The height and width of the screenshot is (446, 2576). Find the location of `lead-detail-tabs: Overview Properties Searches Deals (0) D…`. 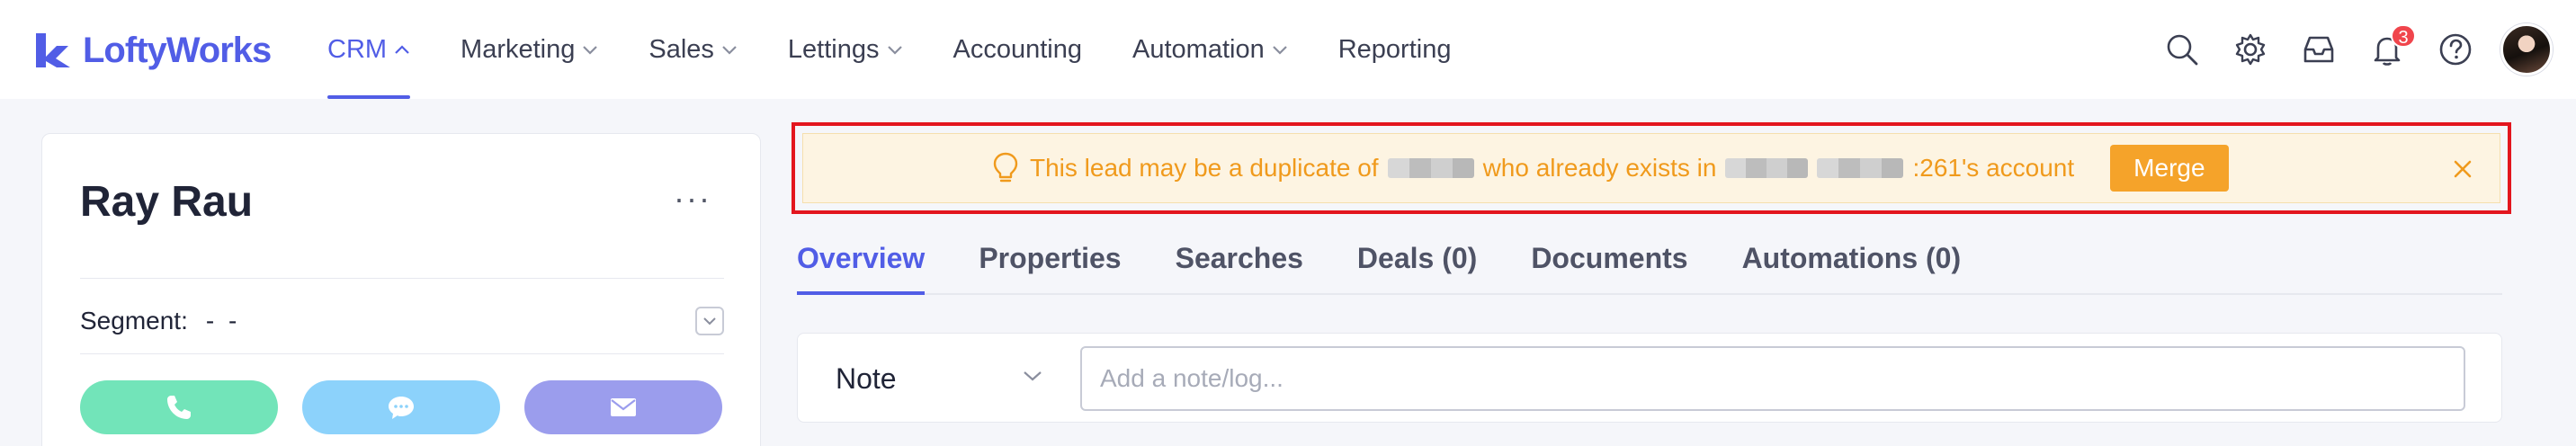

lead-detail-tabs: Overview Properties Searches Deals (0) D… is located at coordinates (1649, 259).